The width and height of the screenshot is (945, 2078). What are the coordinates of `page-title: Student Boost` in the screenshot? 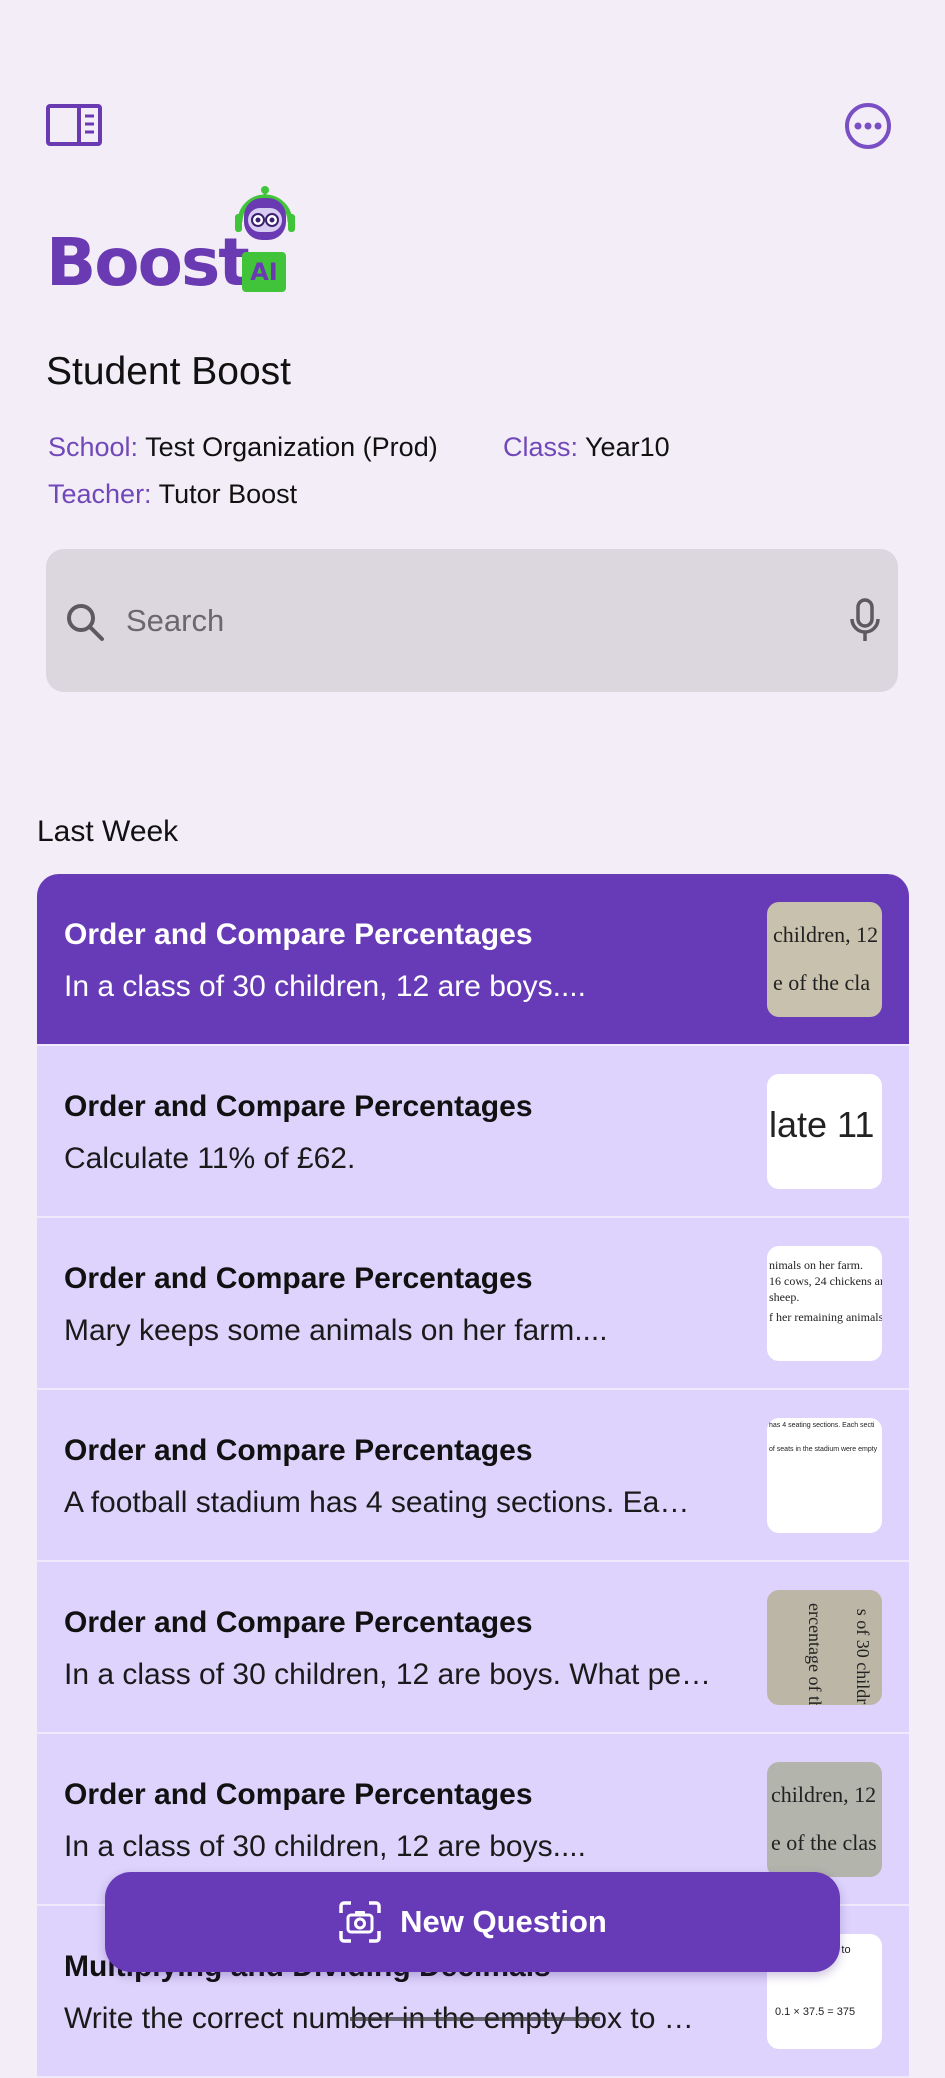 It's located at (169, 371).